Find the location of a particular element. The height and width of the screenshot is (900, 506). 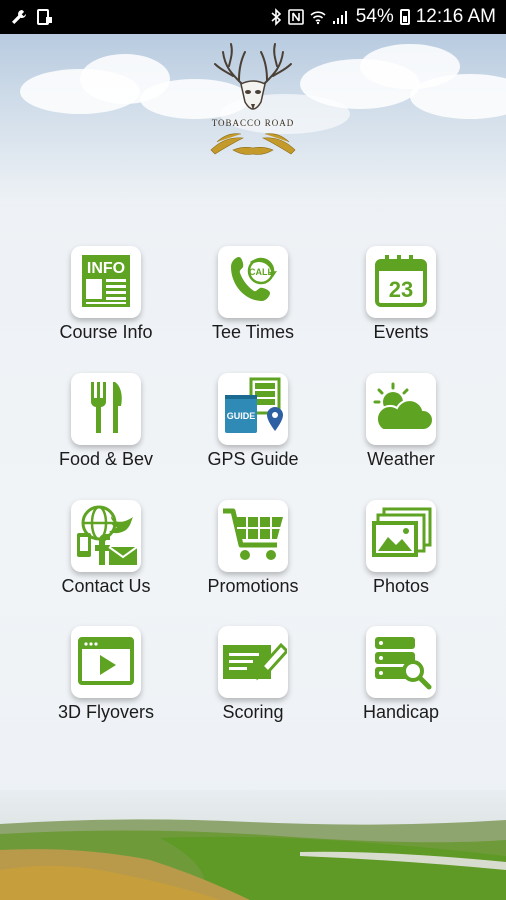

tile-label: GPS Guide is located at coordinates (253, 459).